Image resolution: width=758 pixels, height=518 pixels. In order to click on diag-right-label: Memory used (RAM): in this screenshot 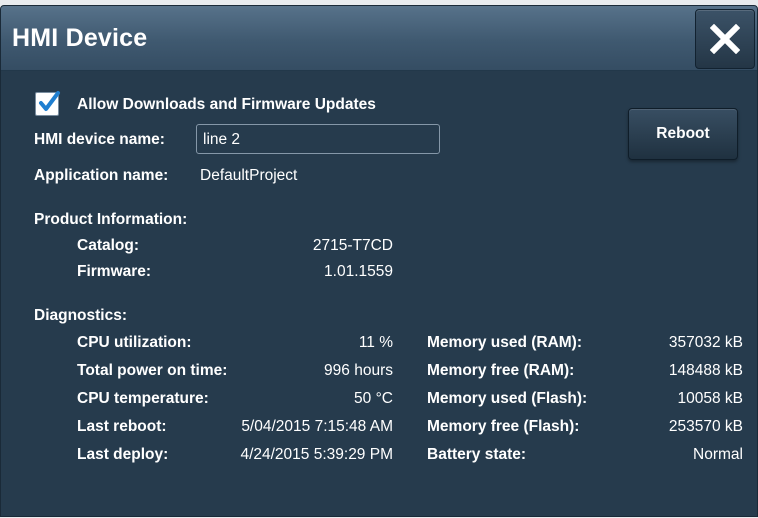, I will do `click(505, 342)`.